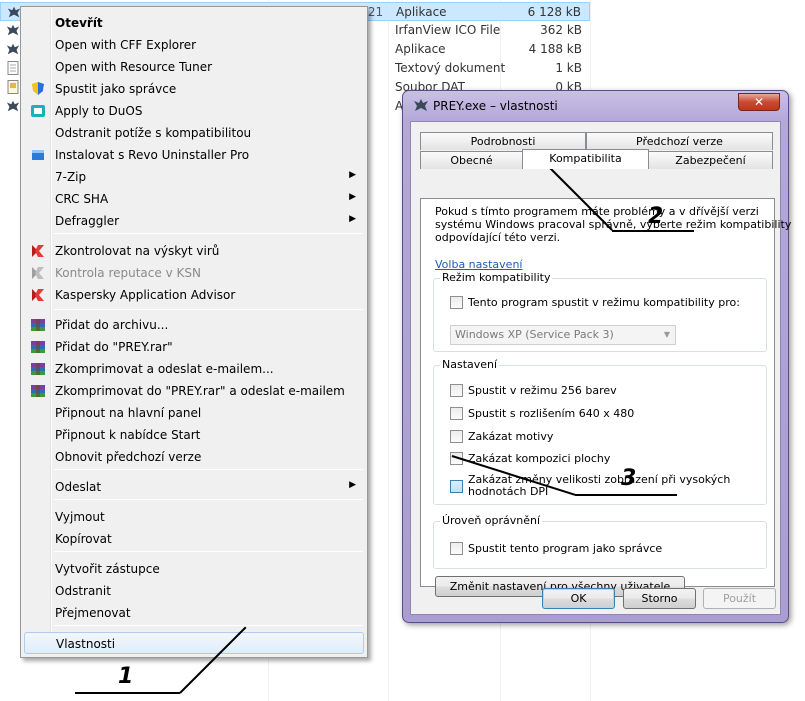 The image size is (805, 701). I want to click on checkbox-label: Spustit s rozlišením 640 x 480, so click(551, 413).